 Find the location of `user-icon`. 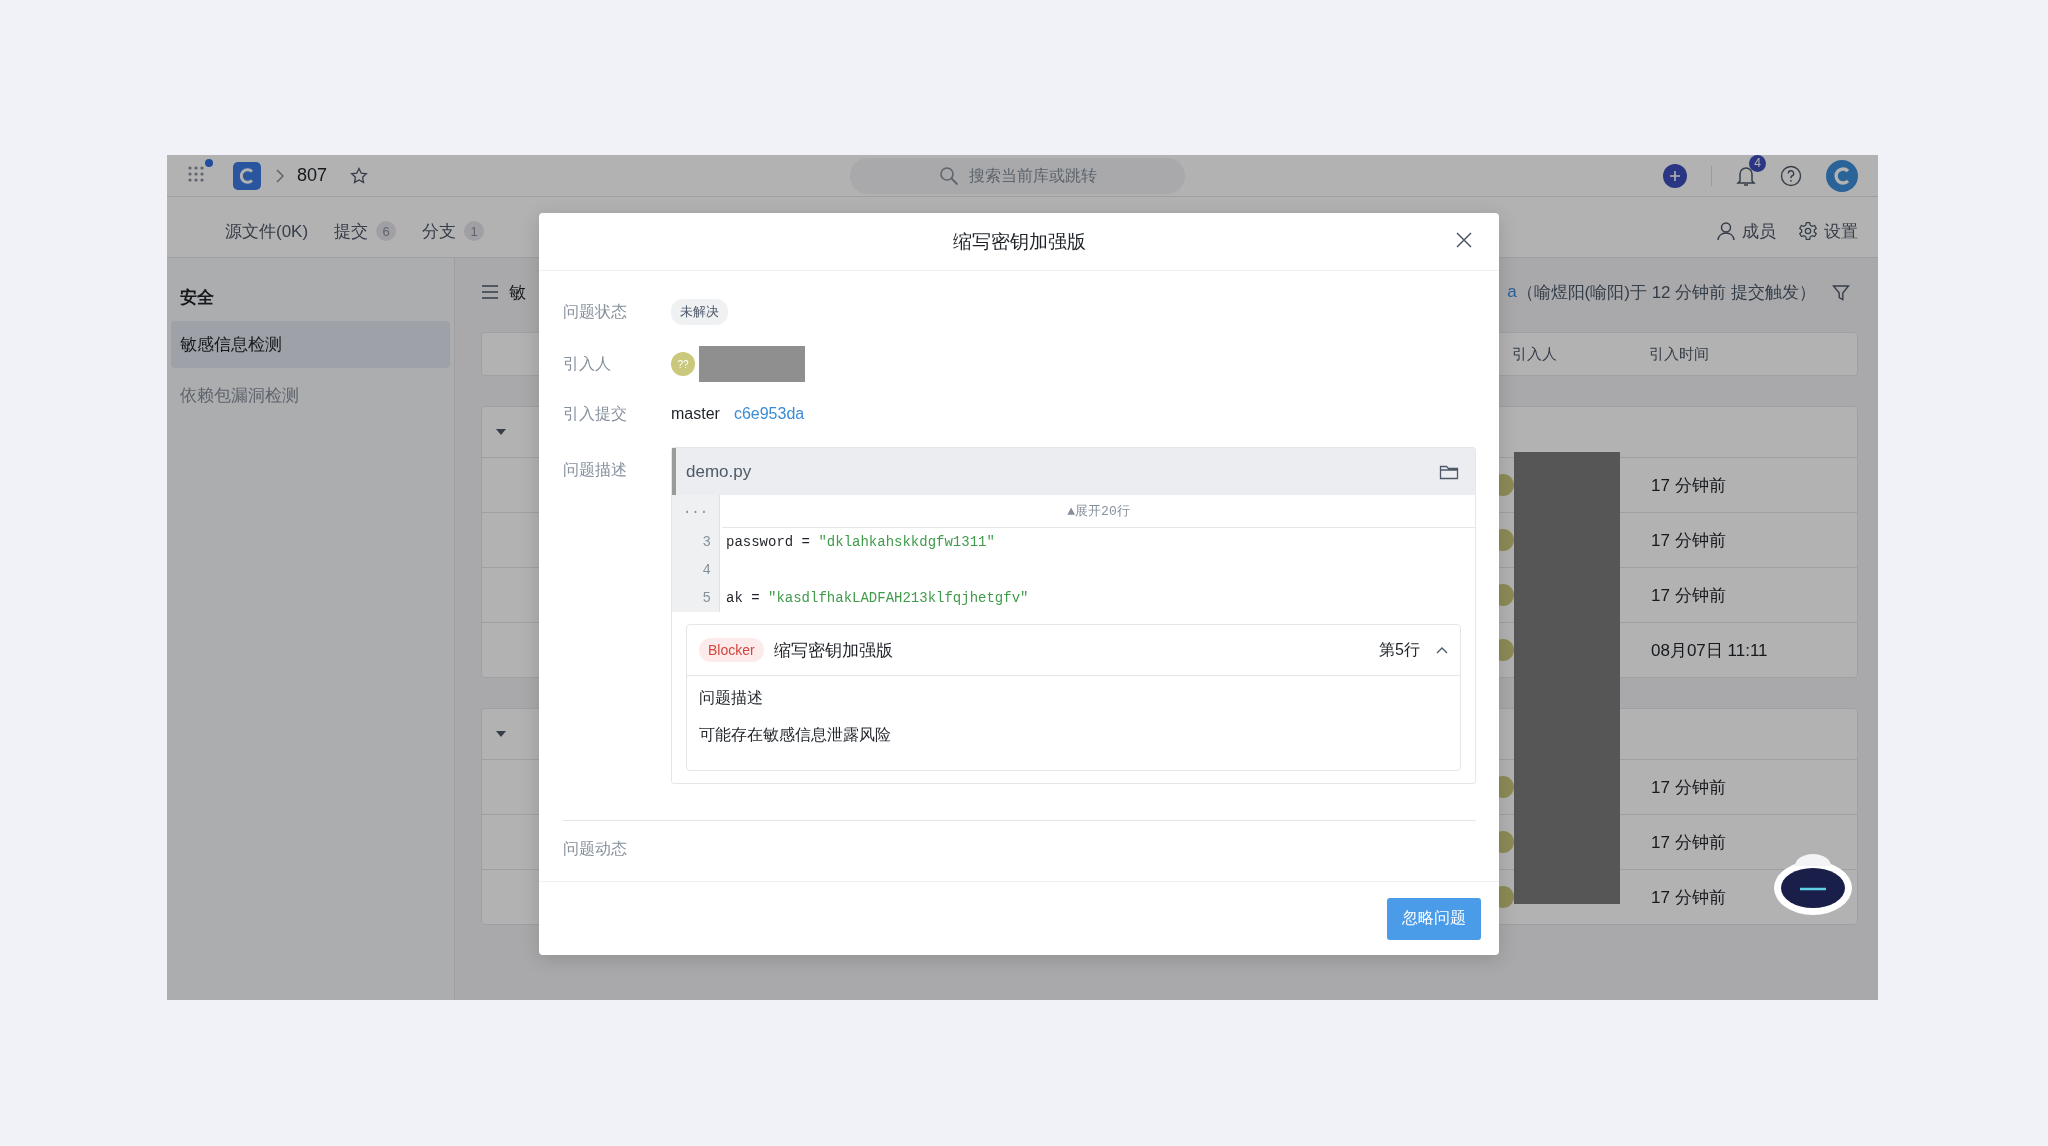

user-icon is located at coordinates (1726, 231).